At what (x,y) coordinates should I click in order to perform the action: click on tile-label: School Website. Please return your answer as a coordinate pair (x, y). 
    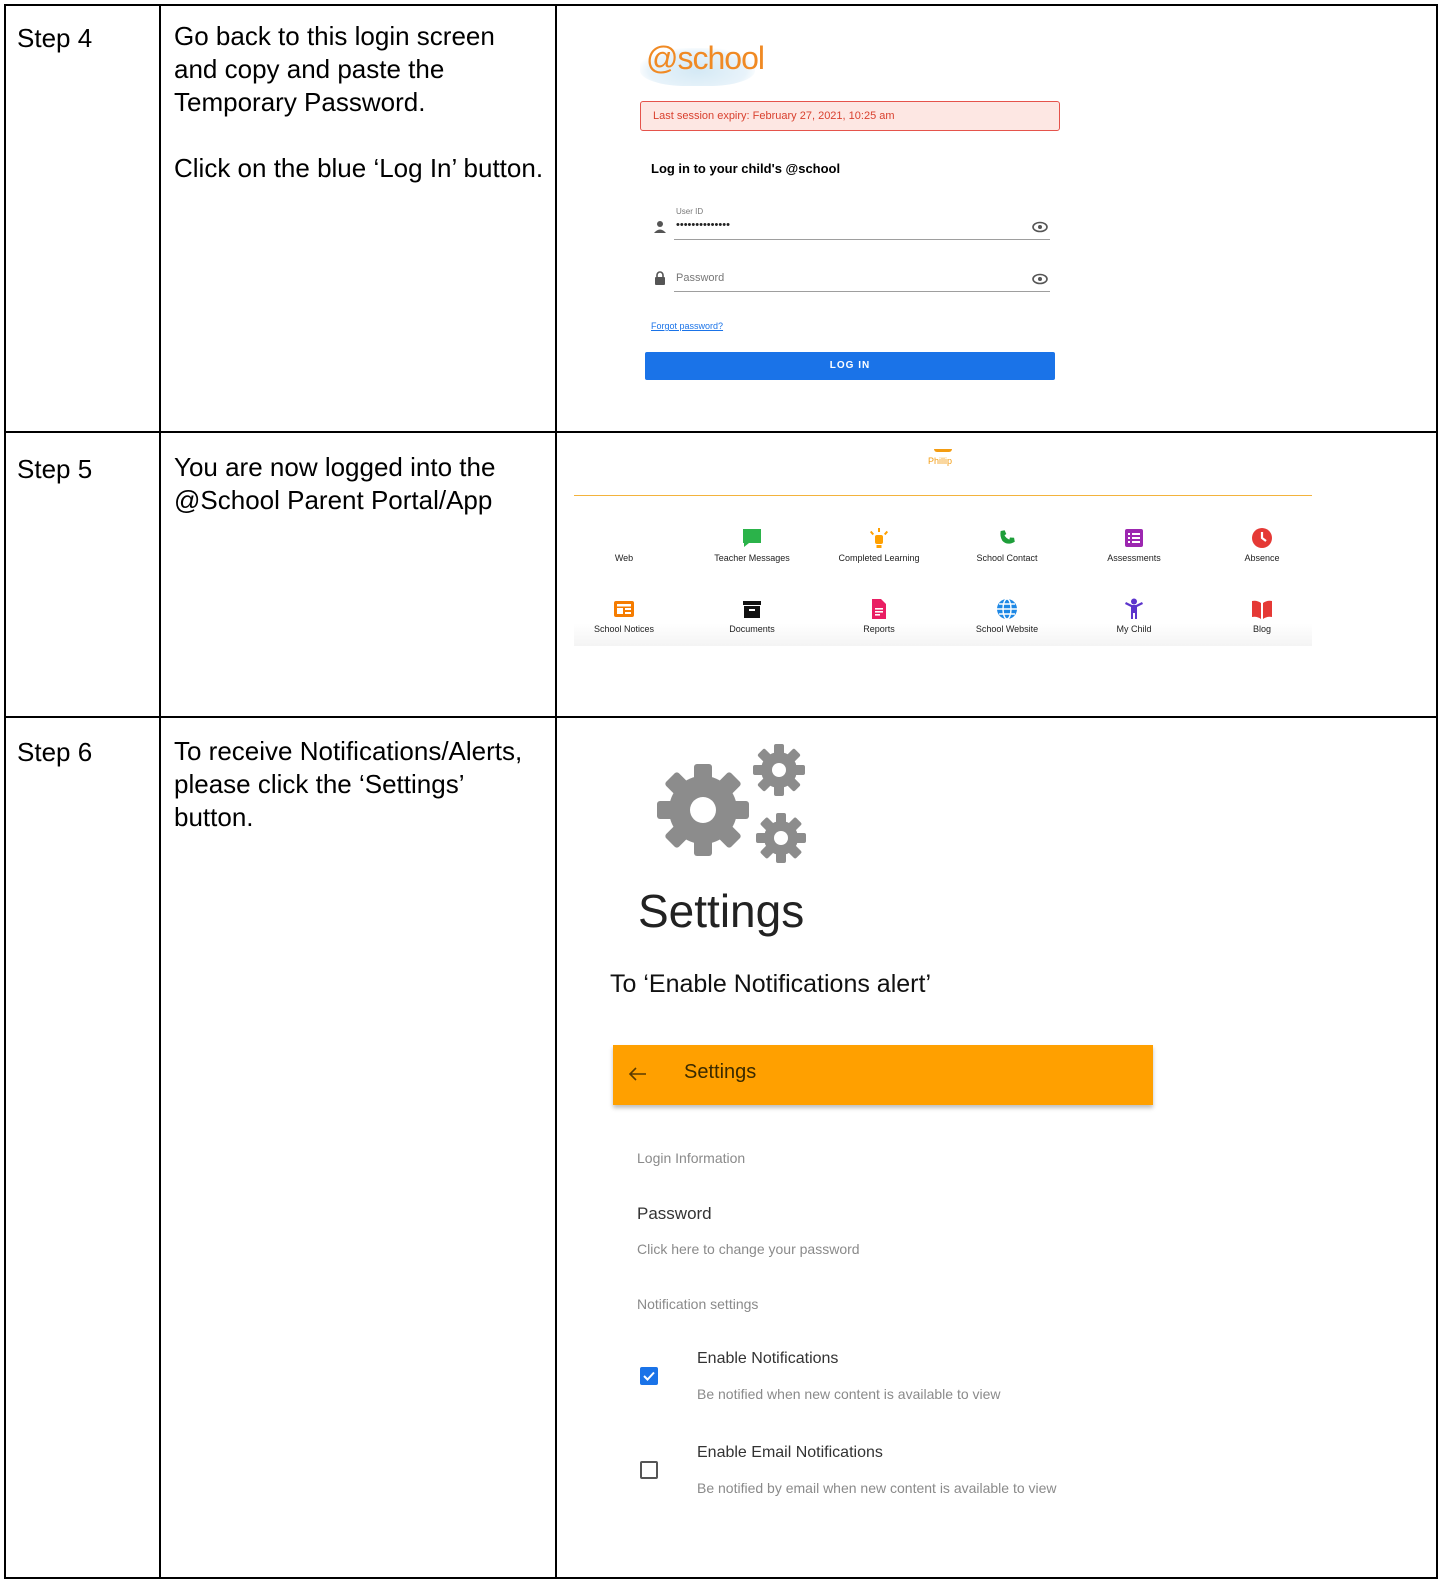
    Looking at the image, I should click on (1007, 629).